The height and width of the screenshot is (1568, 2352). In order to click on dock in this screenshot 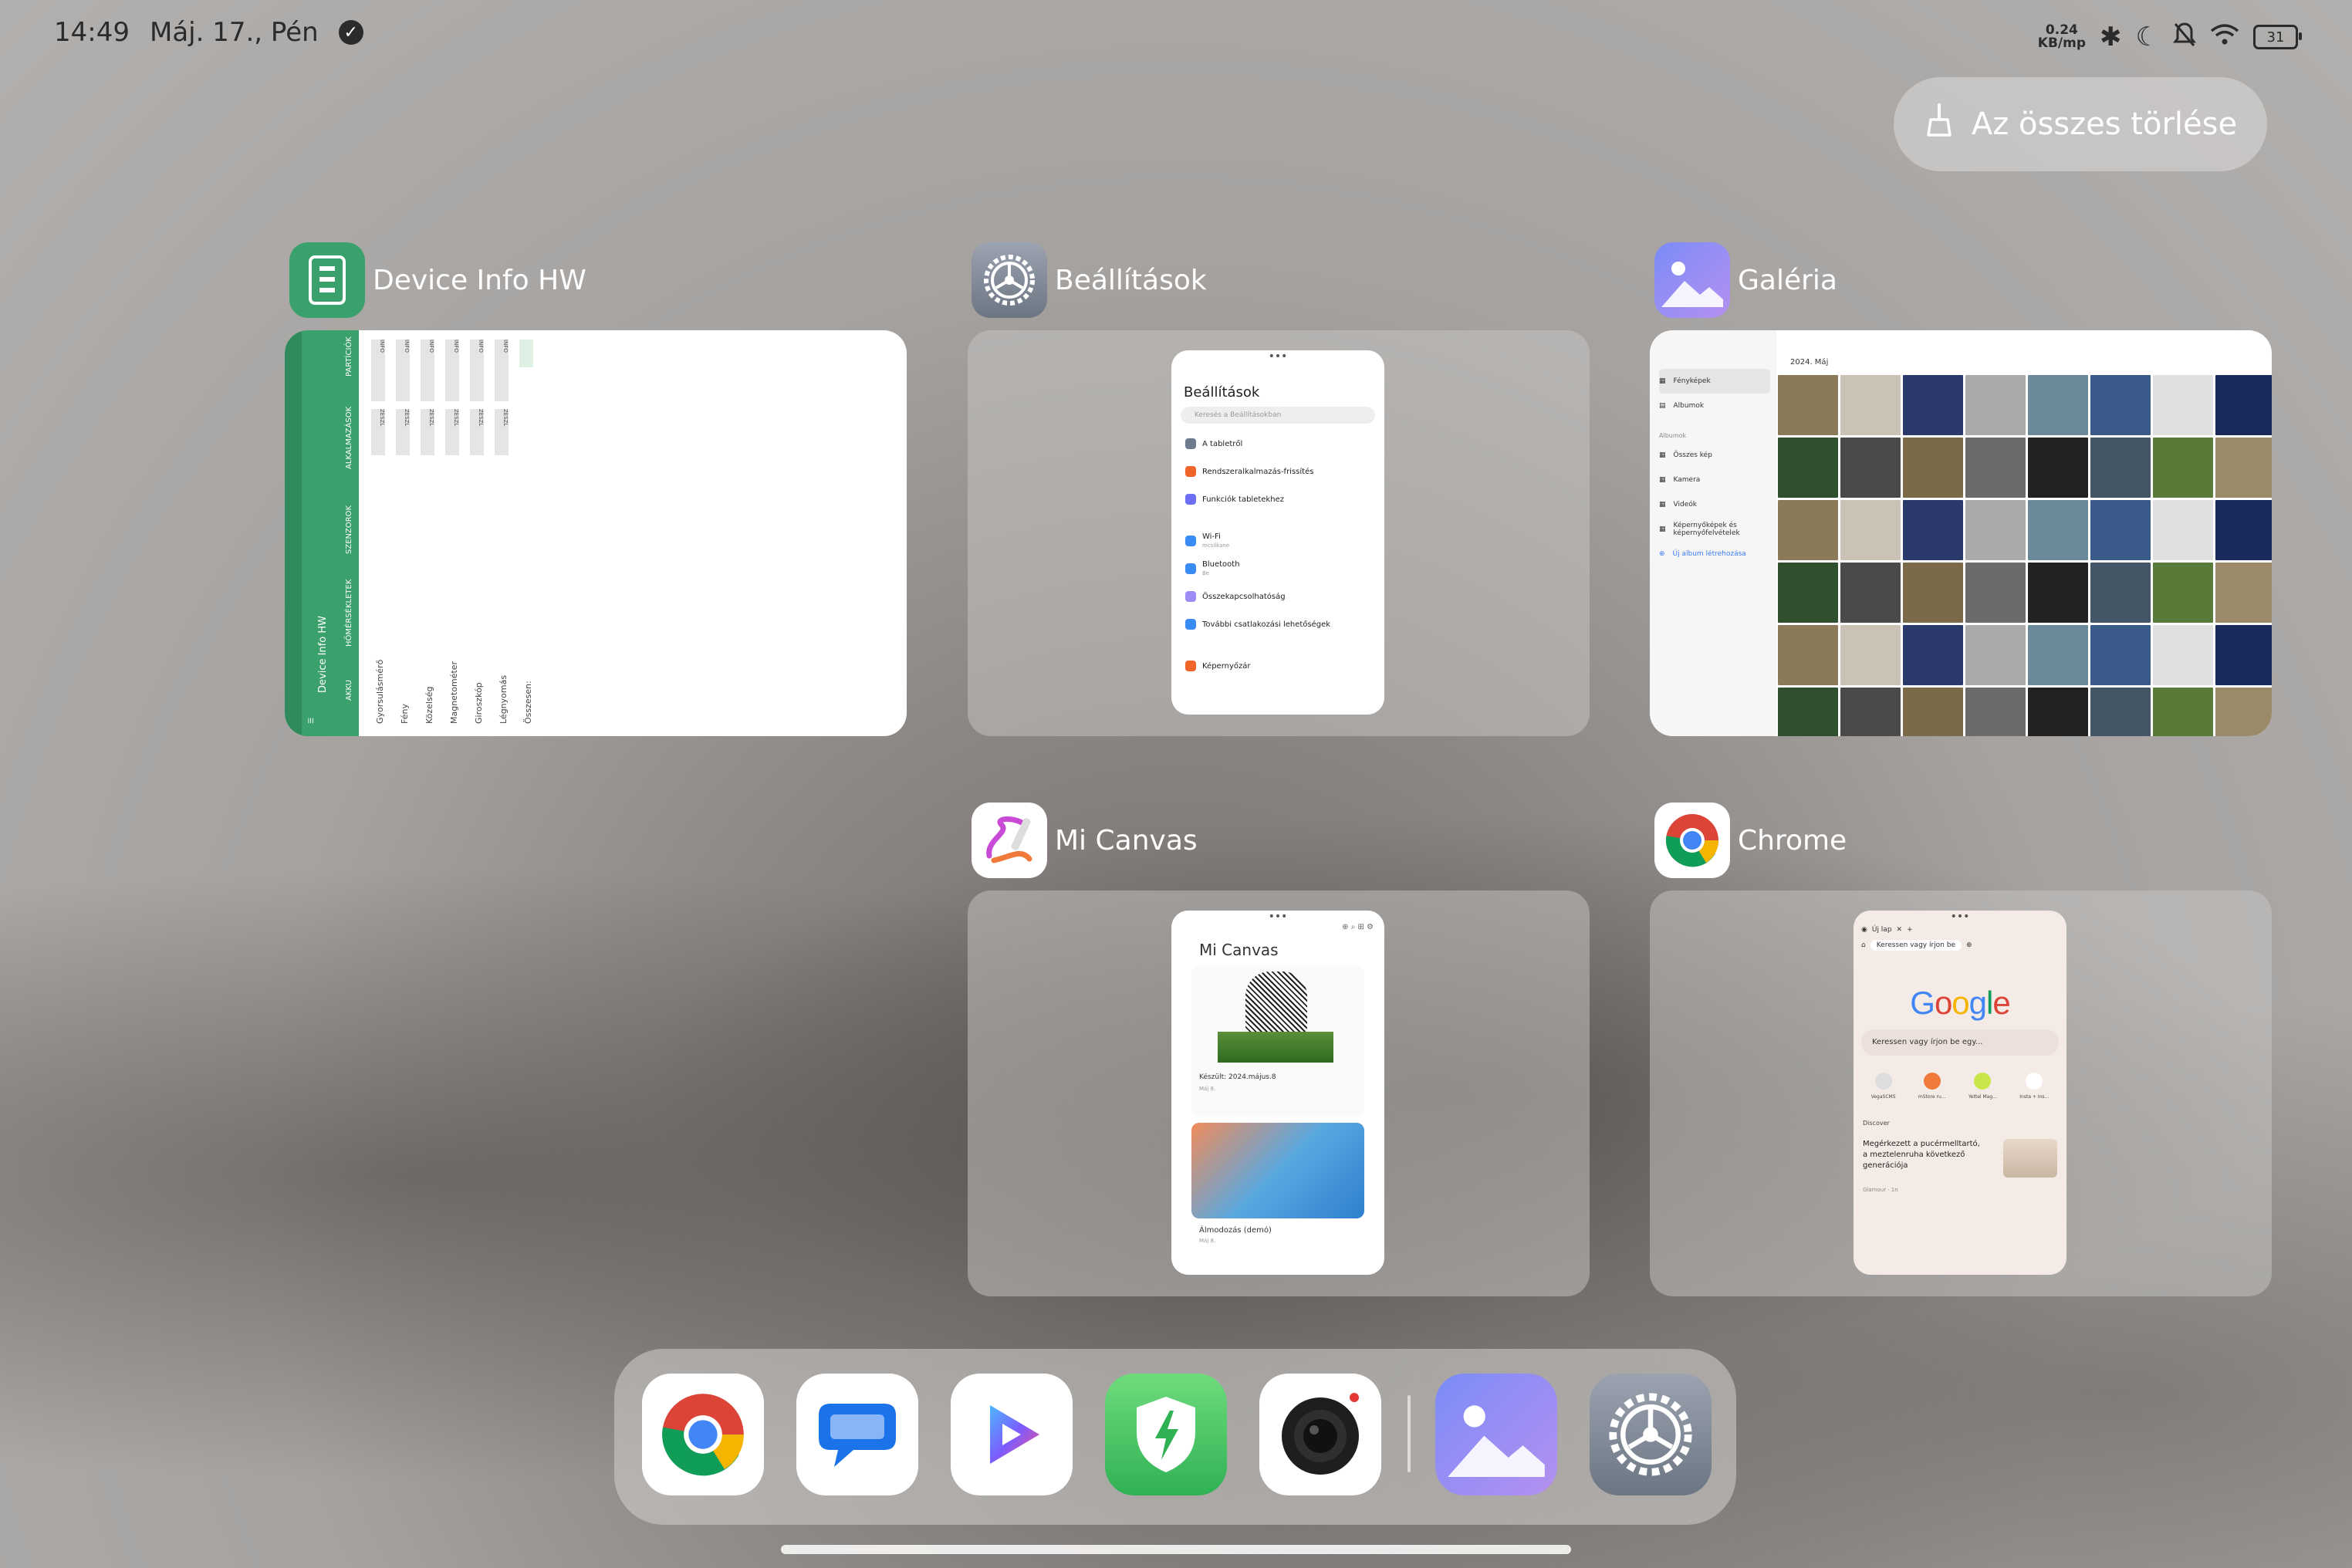, I will do `click(1175, 1437)`.